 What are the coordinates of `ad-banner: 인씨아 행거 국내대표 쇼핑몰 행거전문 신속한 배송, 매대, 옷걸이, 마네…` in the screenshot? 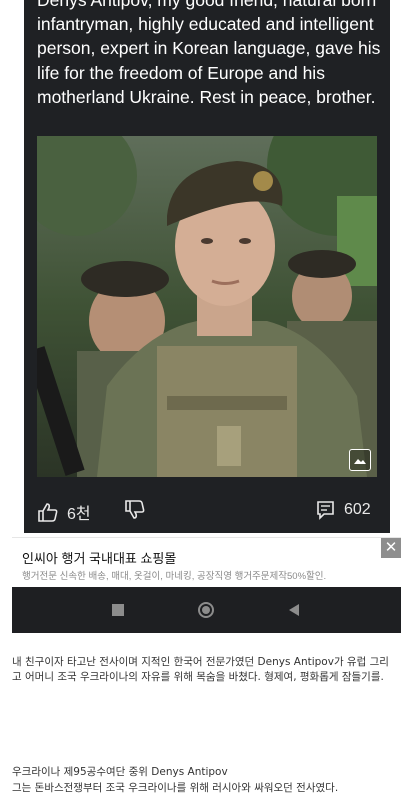 It's located at (206, 561).